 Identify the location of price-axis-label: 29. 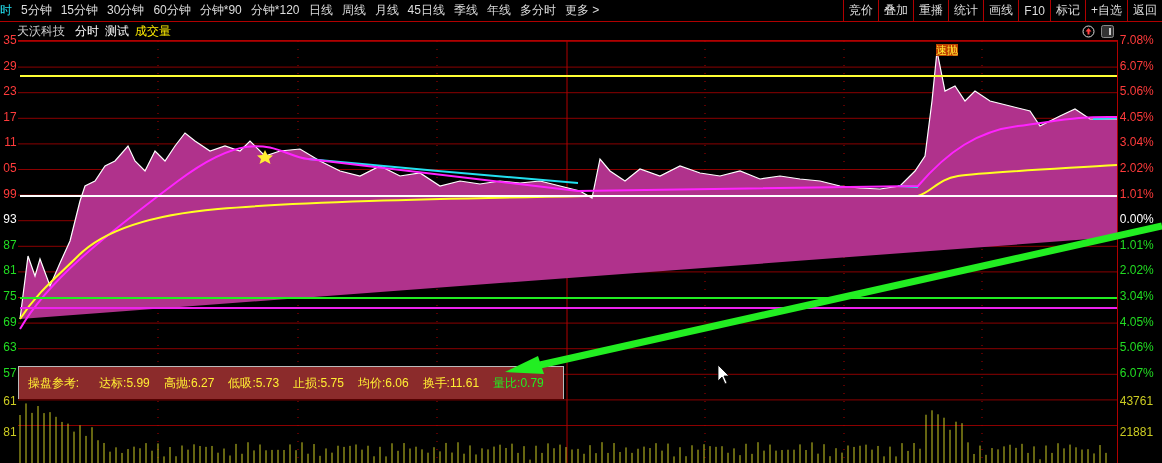
(10, 65).